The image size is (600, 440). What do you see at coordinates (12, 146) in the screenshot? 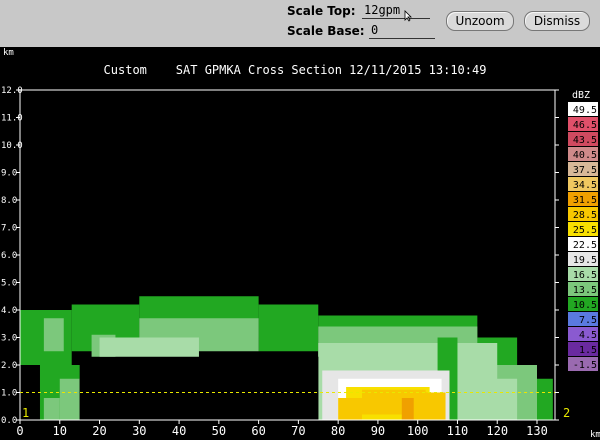
I see `y-tick-label: 10.0` at bounding box center [12, 146].